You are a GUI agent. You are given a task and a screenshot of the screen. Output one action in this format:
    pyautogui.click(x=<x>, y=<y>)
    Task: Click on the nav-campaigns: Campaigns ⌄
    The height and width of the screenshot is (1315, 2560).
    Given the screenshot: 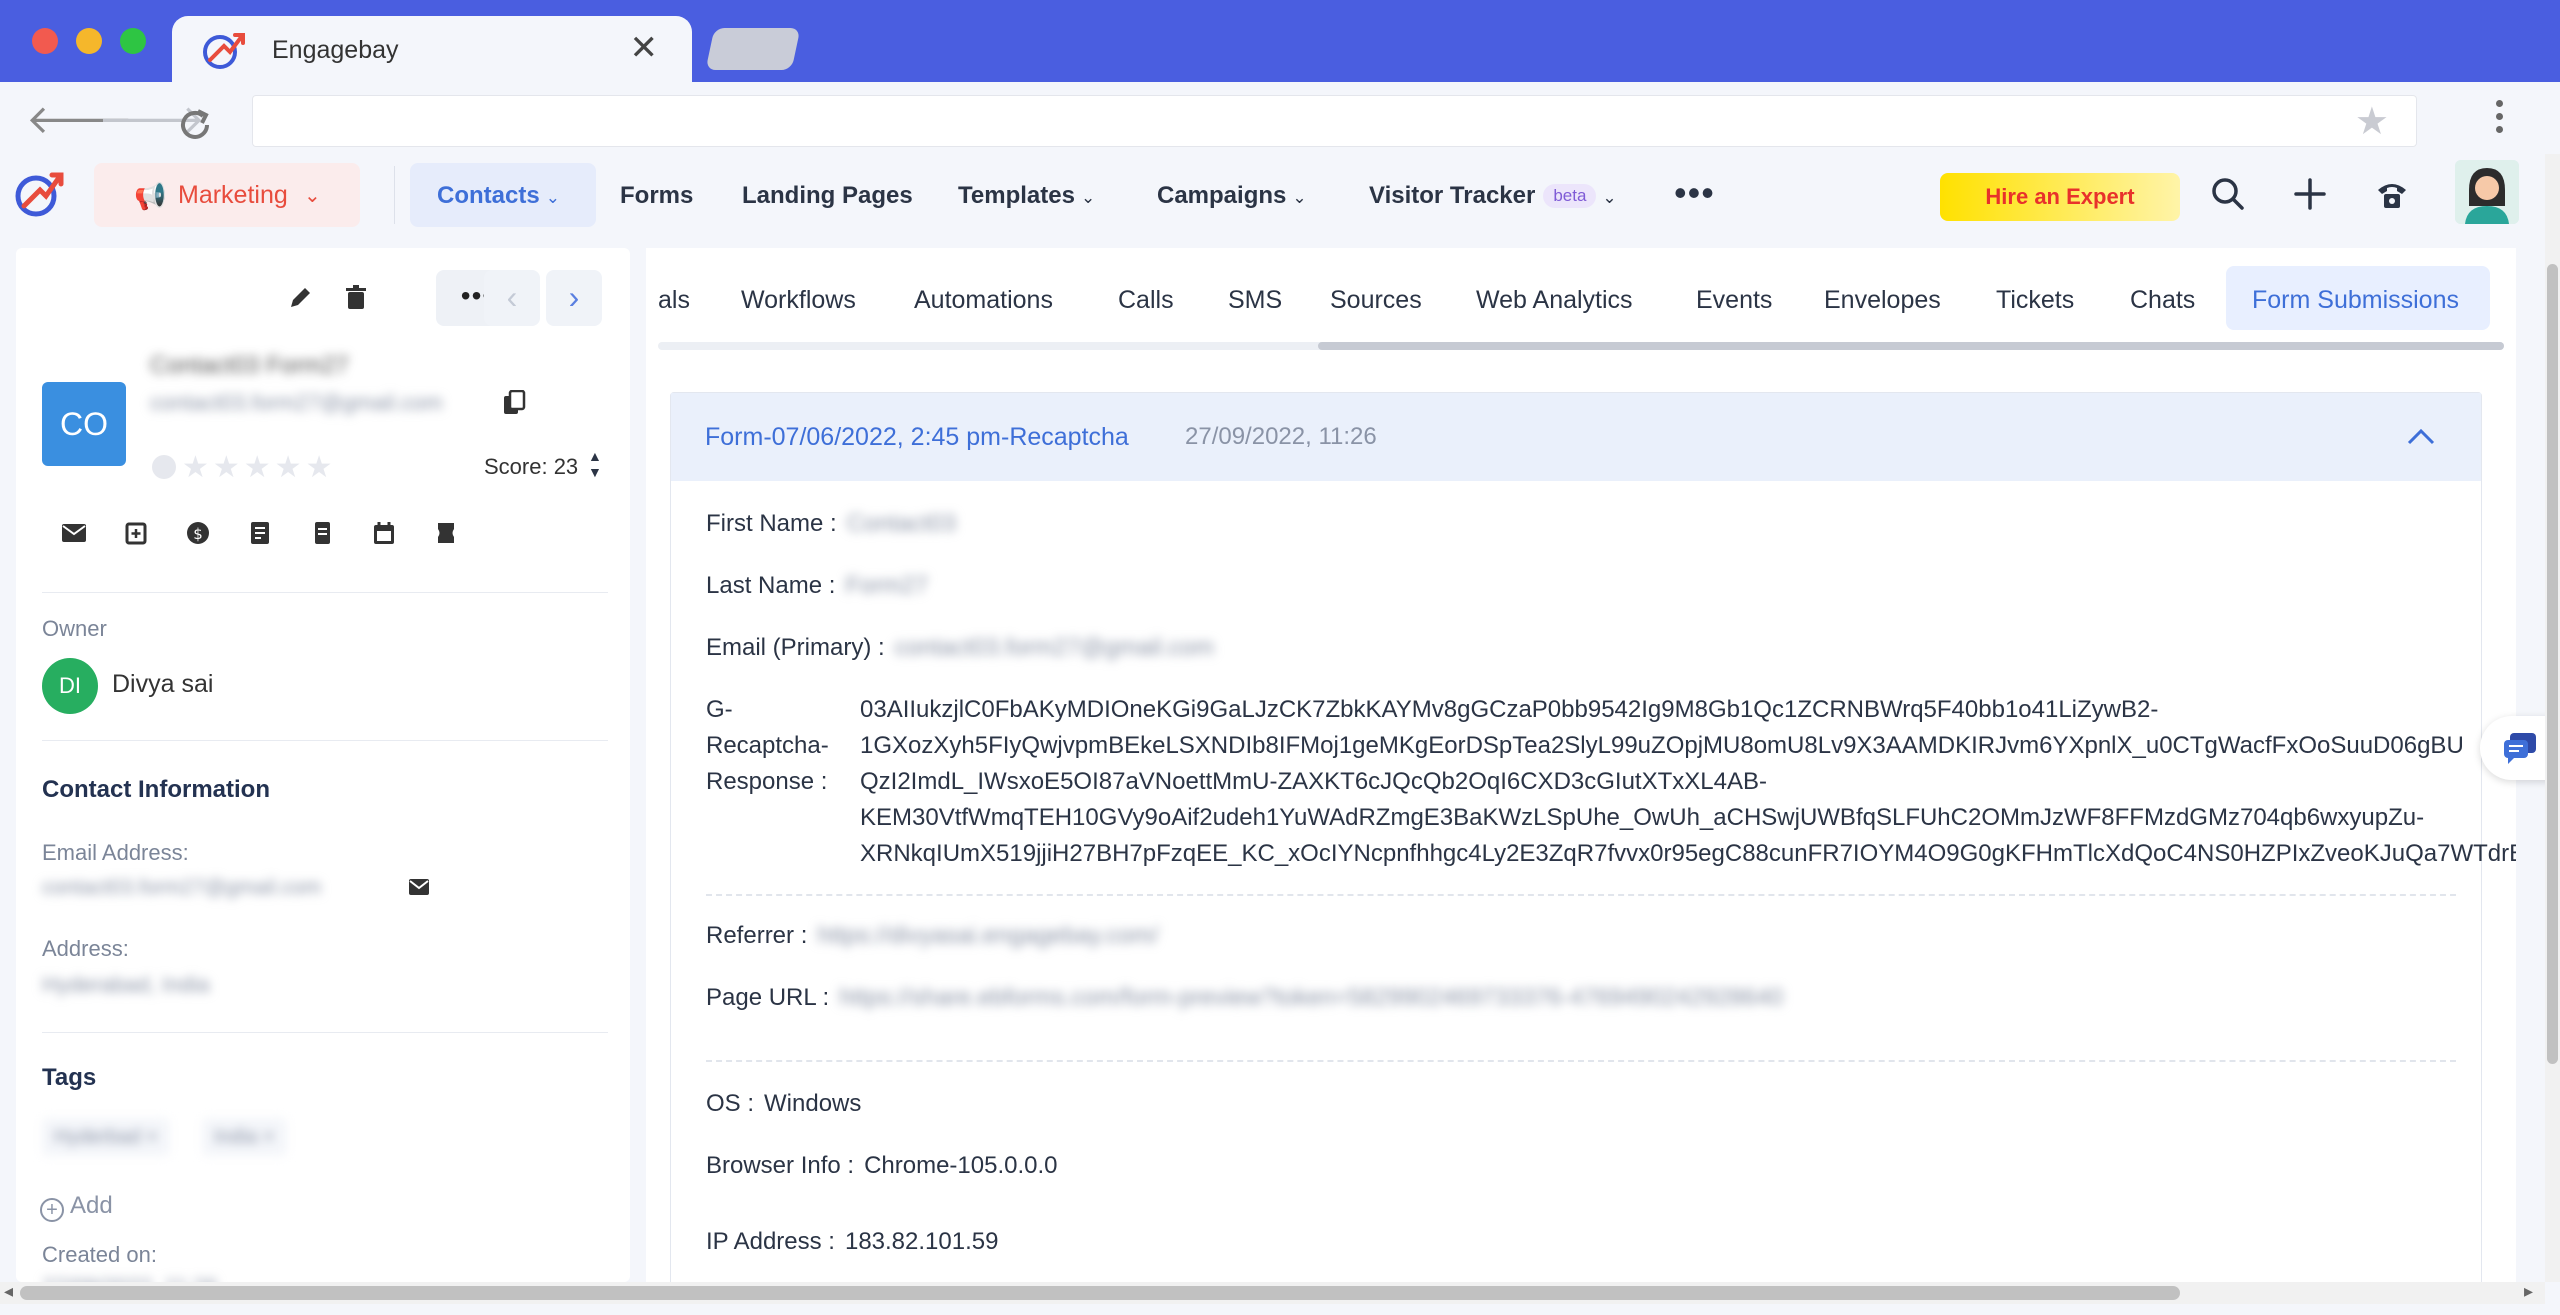 What is the action you would take?
    pyautogui.click(x=1232, y=196)
    